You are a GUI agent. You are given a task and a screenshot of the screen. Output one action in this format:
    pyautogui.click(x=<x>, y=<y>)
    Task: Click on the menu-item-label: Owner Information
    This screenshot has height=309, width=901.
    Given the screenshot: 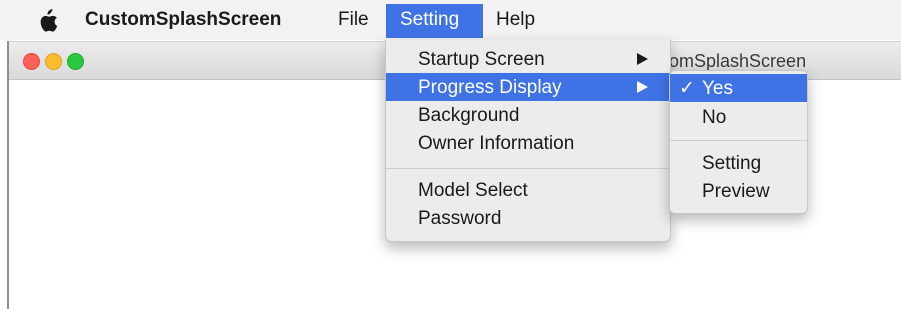 What is the action you would take?
    pyautogui.click(x=496, y=143)
    